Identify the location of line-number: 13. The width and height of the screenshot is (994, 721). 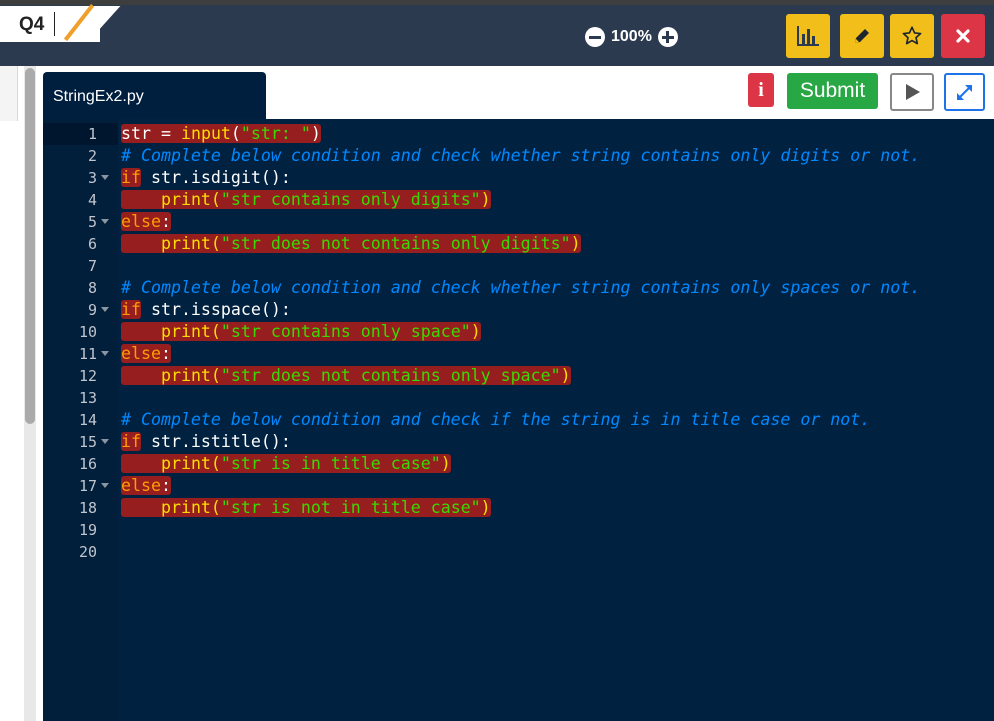
(87, 398).